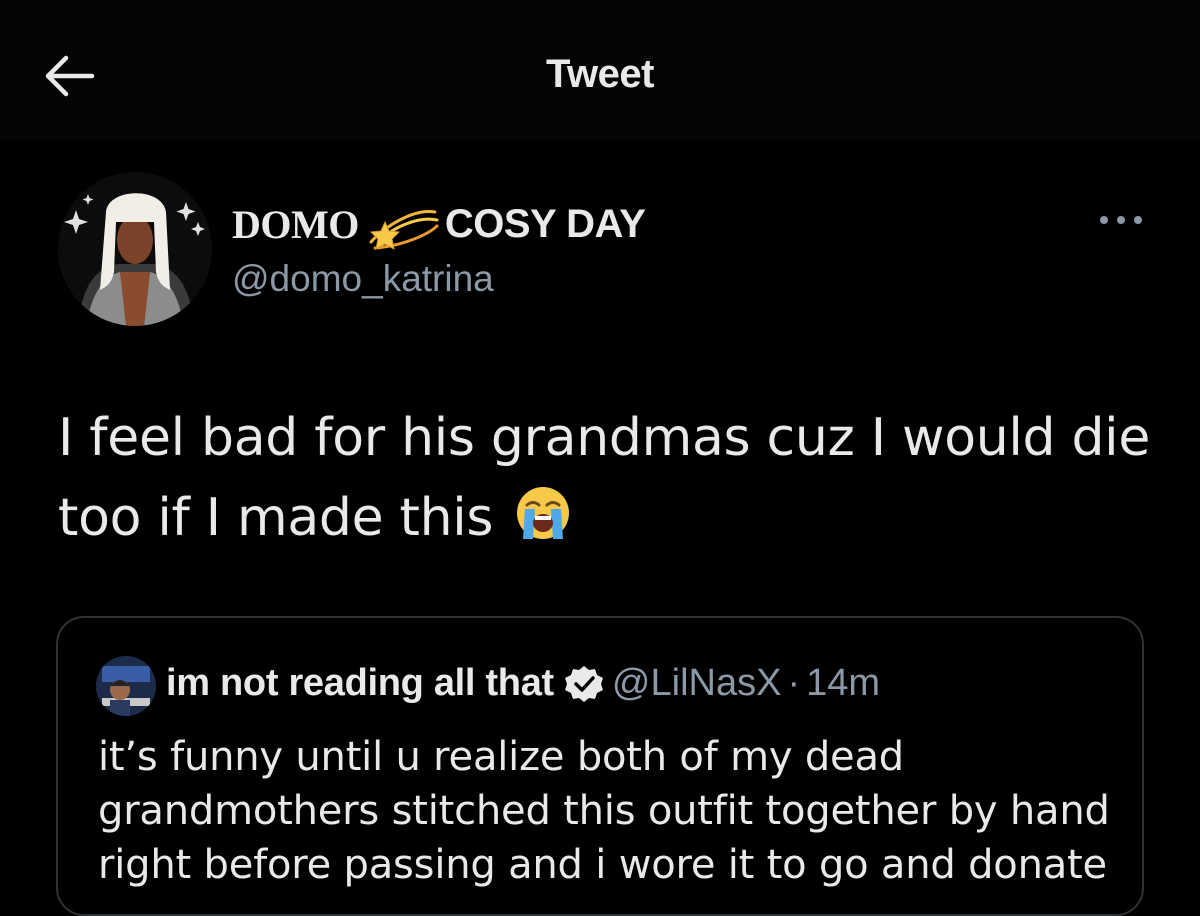 The image size is (1200, 916). What do you see at coordinates (697, 683) in the screenshot?
I see `quoted-handle: @LilNasX` at bounding box center [697, 683].